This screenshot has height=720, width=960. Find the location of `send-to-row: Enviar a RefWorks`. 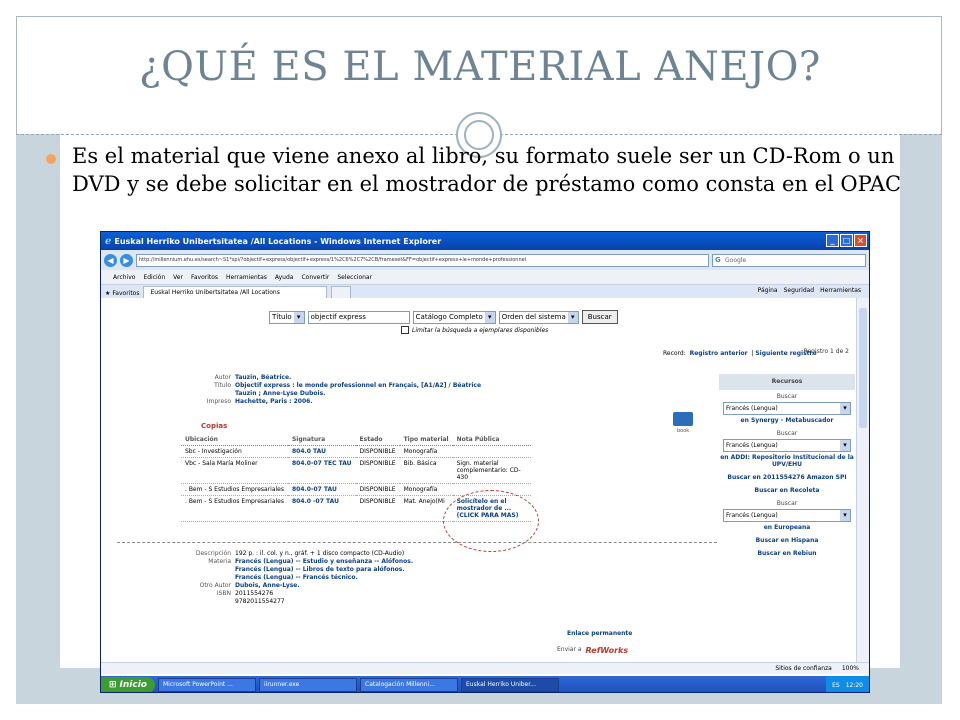

send-to-row: Enviar a RefWorks is located at coordinates (592, 650).